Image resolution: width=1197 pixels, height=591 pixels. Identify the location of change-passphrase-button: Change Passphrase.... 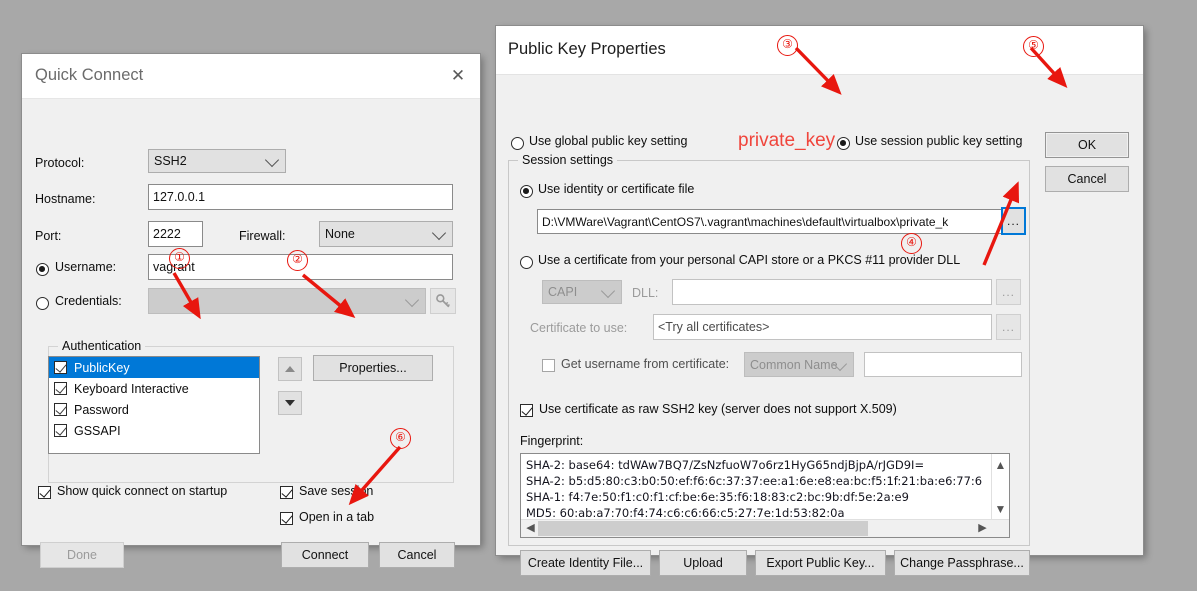
(962, 563).